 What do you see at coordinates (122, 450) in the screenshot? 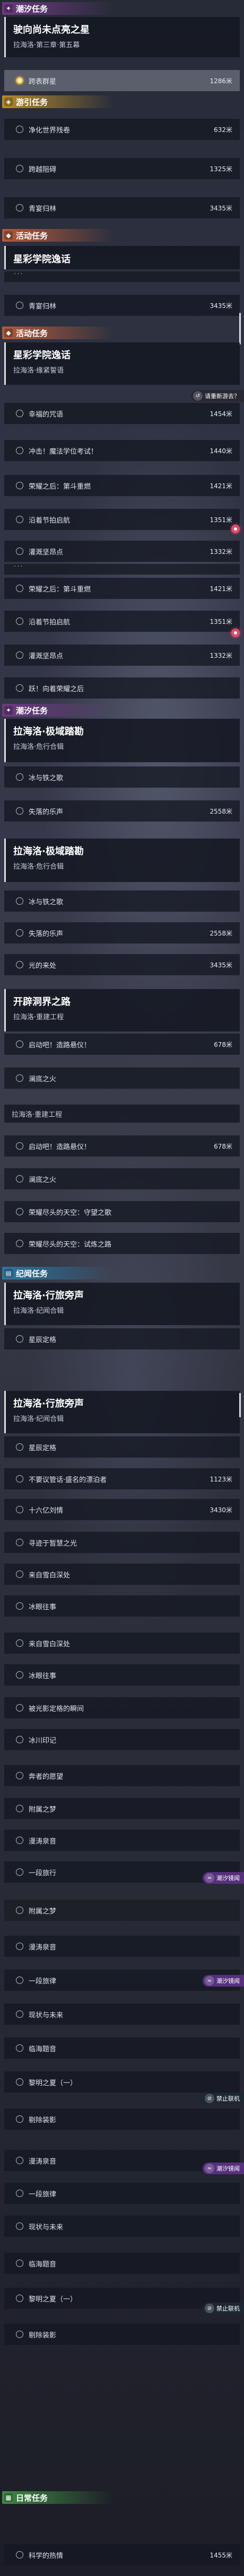
I see `quest-step: 冲击！魔法学位考试！ 1440米` at bounding box center [122, 450].